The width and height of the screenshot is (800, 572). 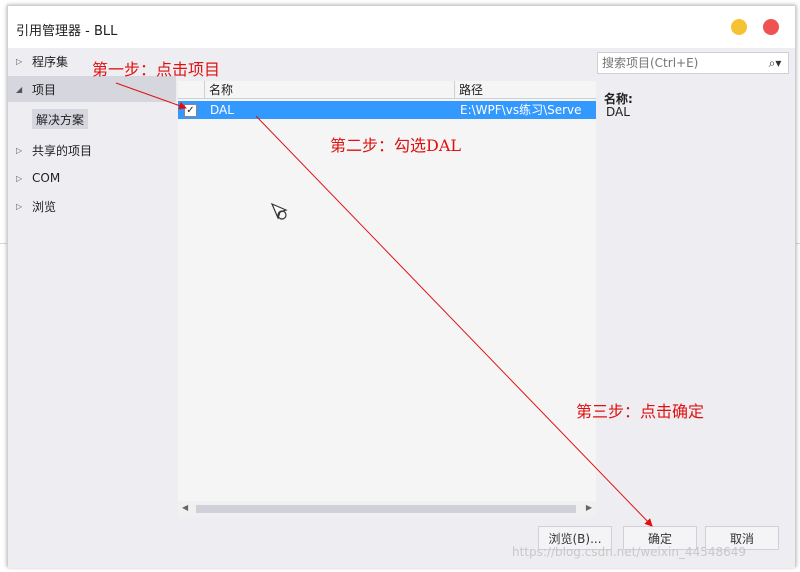 I want to click on search-input, so click(x=680, y=63).